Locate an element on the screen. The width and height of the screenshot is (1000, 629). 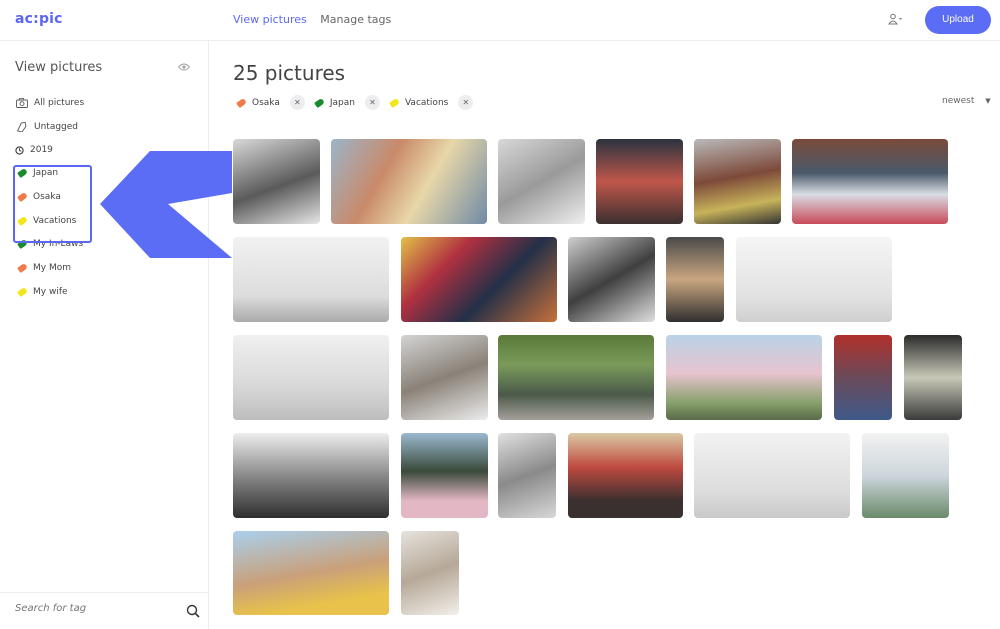
sidebar-item-my-mom: My Mom is located at coordinates (44, 268).